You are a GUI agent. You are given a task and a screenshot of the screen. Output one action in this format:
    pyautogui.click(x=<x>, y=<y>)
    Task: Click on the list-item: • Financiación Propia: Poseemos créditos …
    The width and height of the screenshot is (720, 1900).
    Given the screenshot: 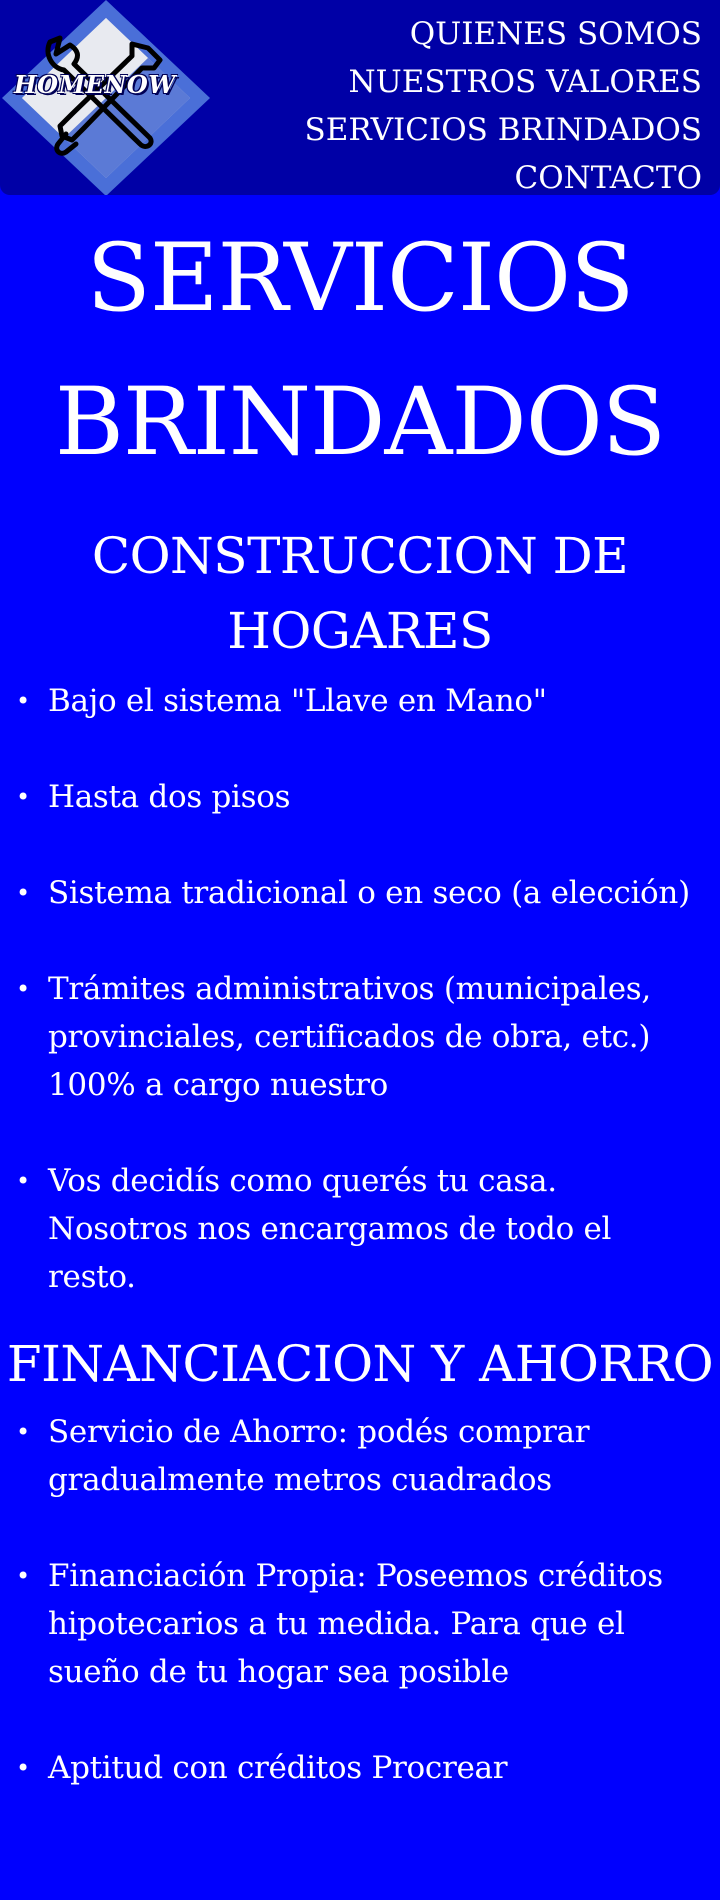 What is the action you would take?
    pyautogui.click(x=368, y=1624)
    